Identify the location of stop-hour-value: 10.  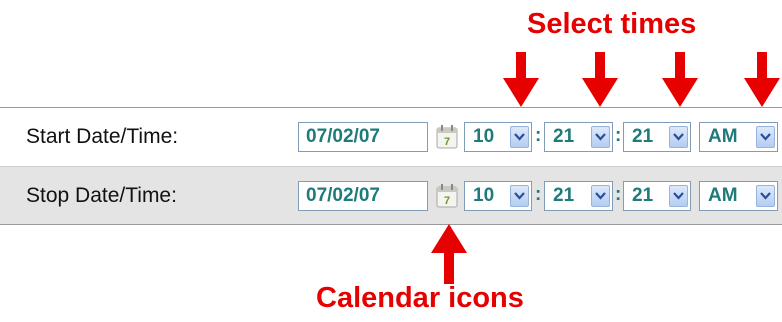
(484, 195).